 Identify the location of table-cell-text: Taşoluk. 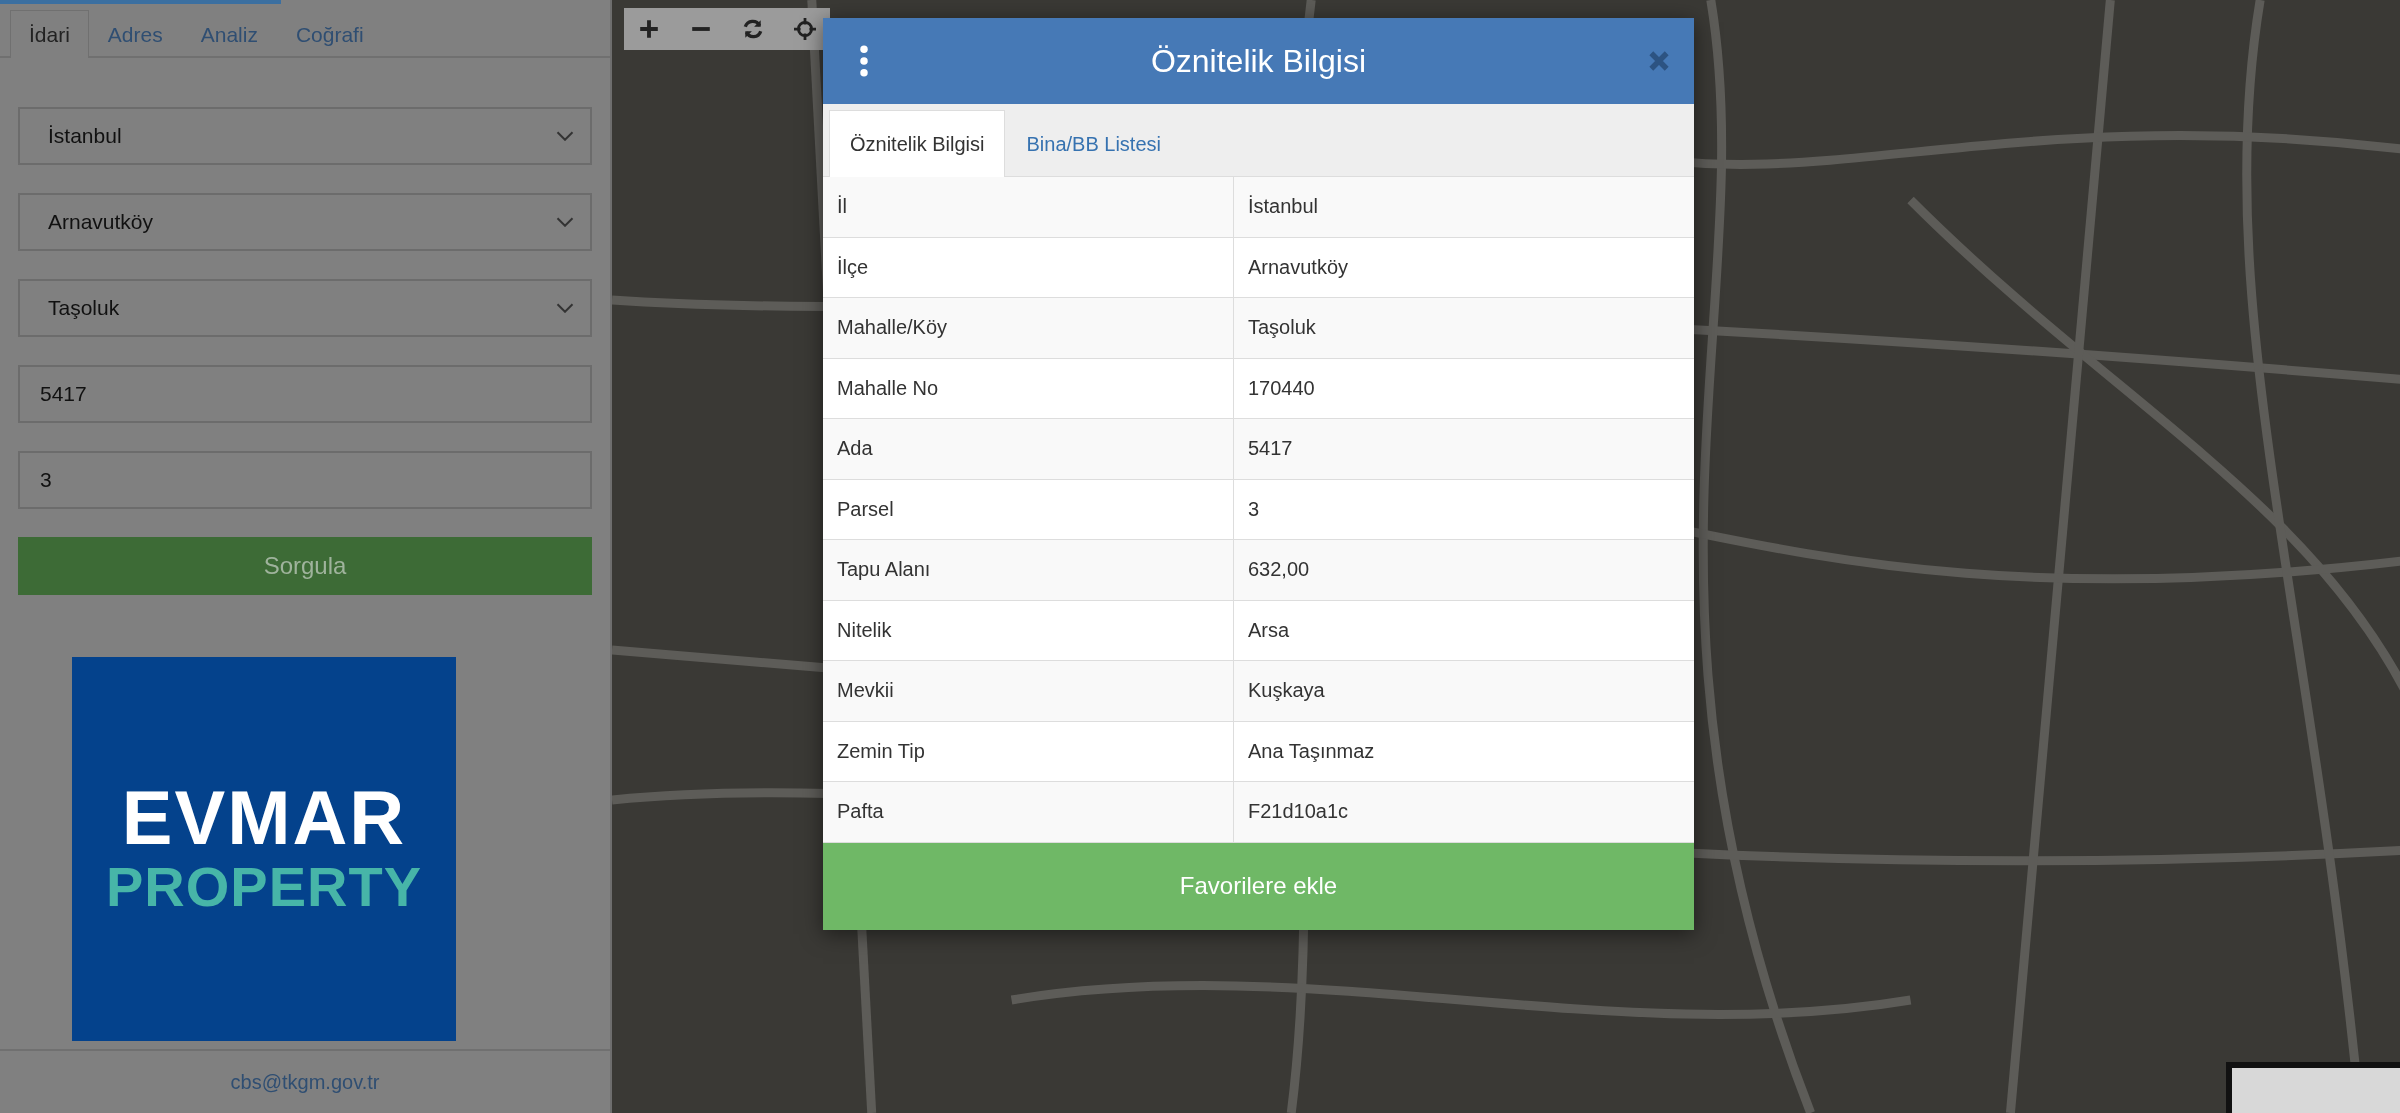
(1282, 328).